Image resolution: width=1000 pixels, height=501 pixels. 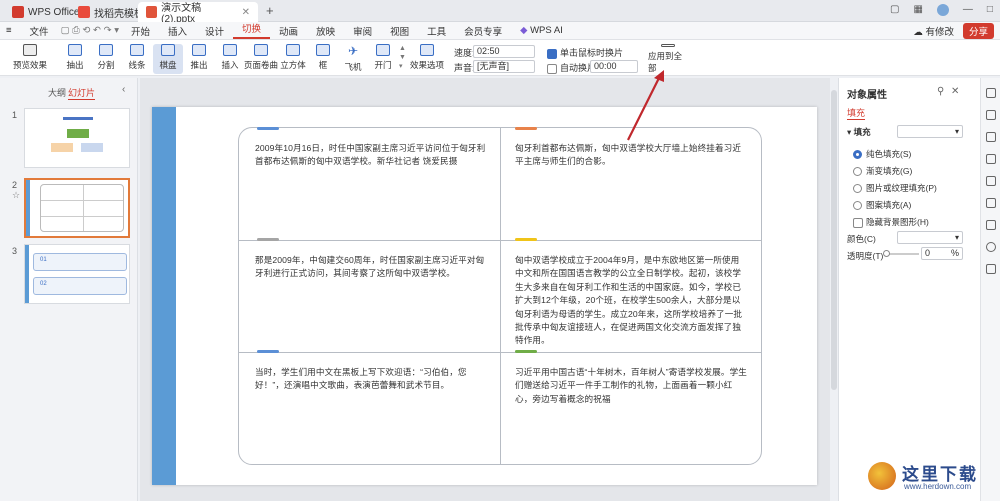 I want to click on cell-accent, so click(x=526, y=351).